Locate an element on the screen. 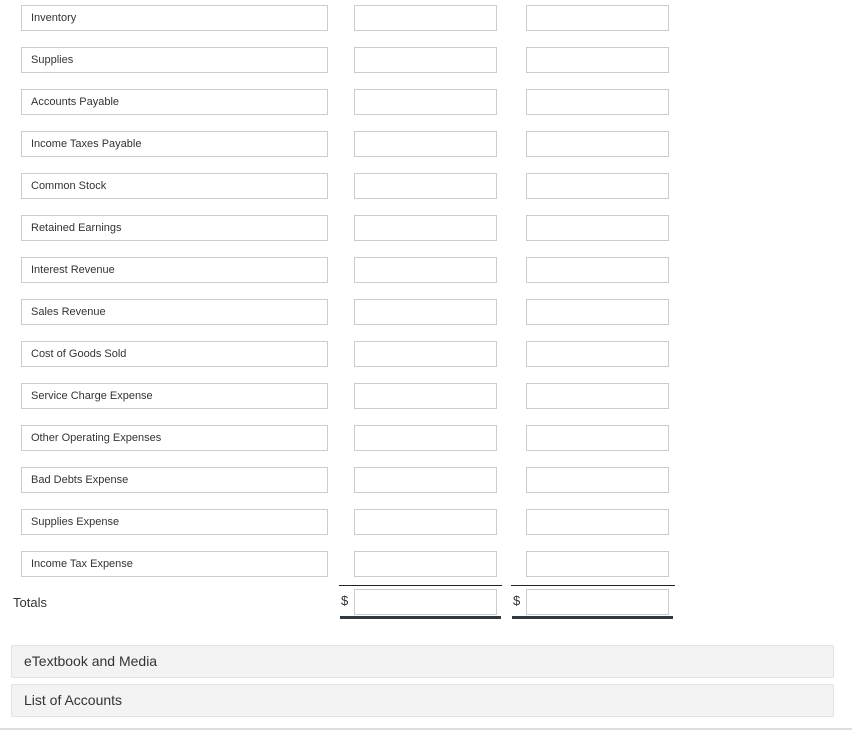 This screenshot has height=732, width=852. credit-sum-rule is located at coordinates (593, 585).